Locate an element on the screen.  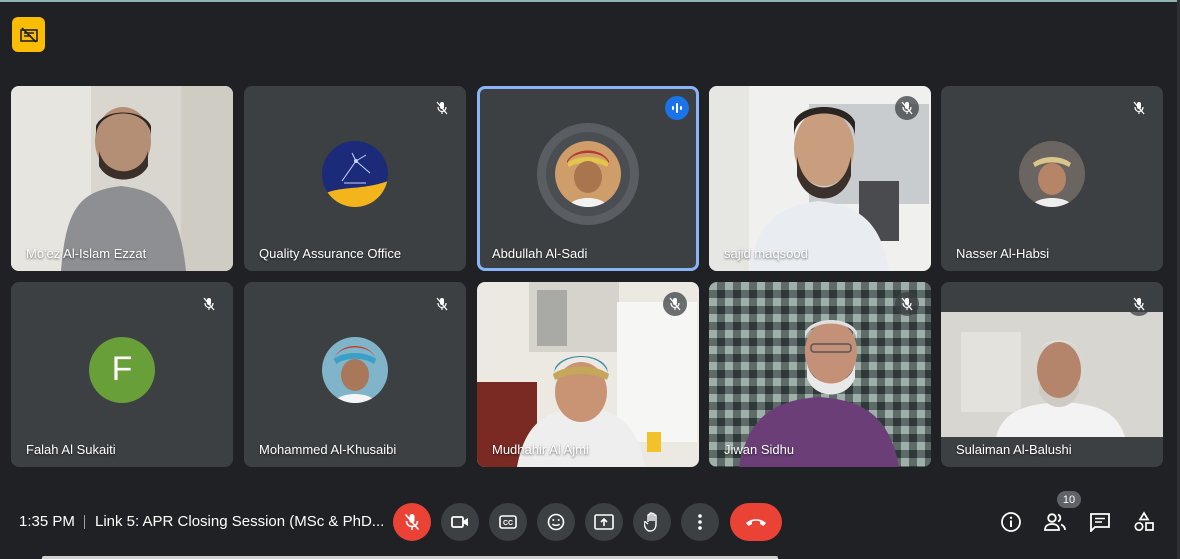
participant-name: Abdullah Al-Sadi is located at coordinates (540, 253).